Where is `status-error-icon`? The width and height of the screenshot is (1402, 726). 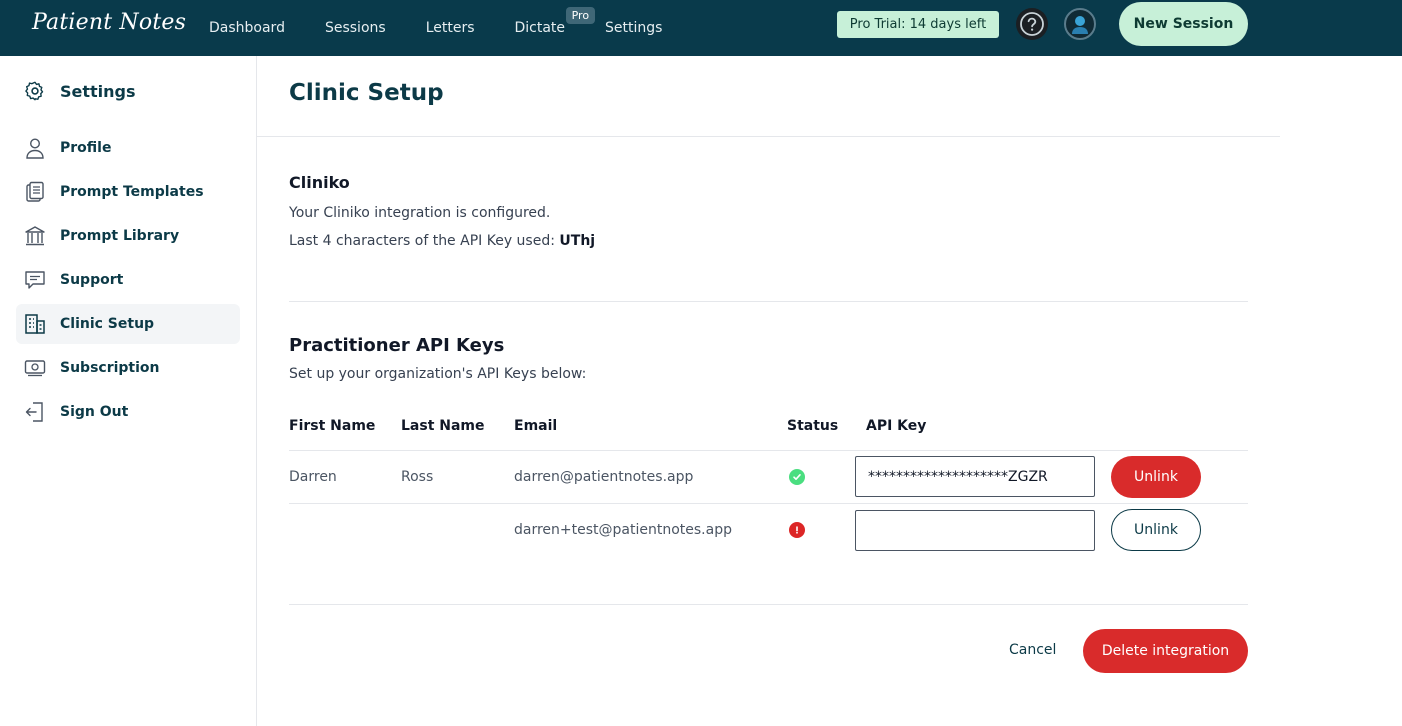 status-error-icon is located at coordinates (797, 530).